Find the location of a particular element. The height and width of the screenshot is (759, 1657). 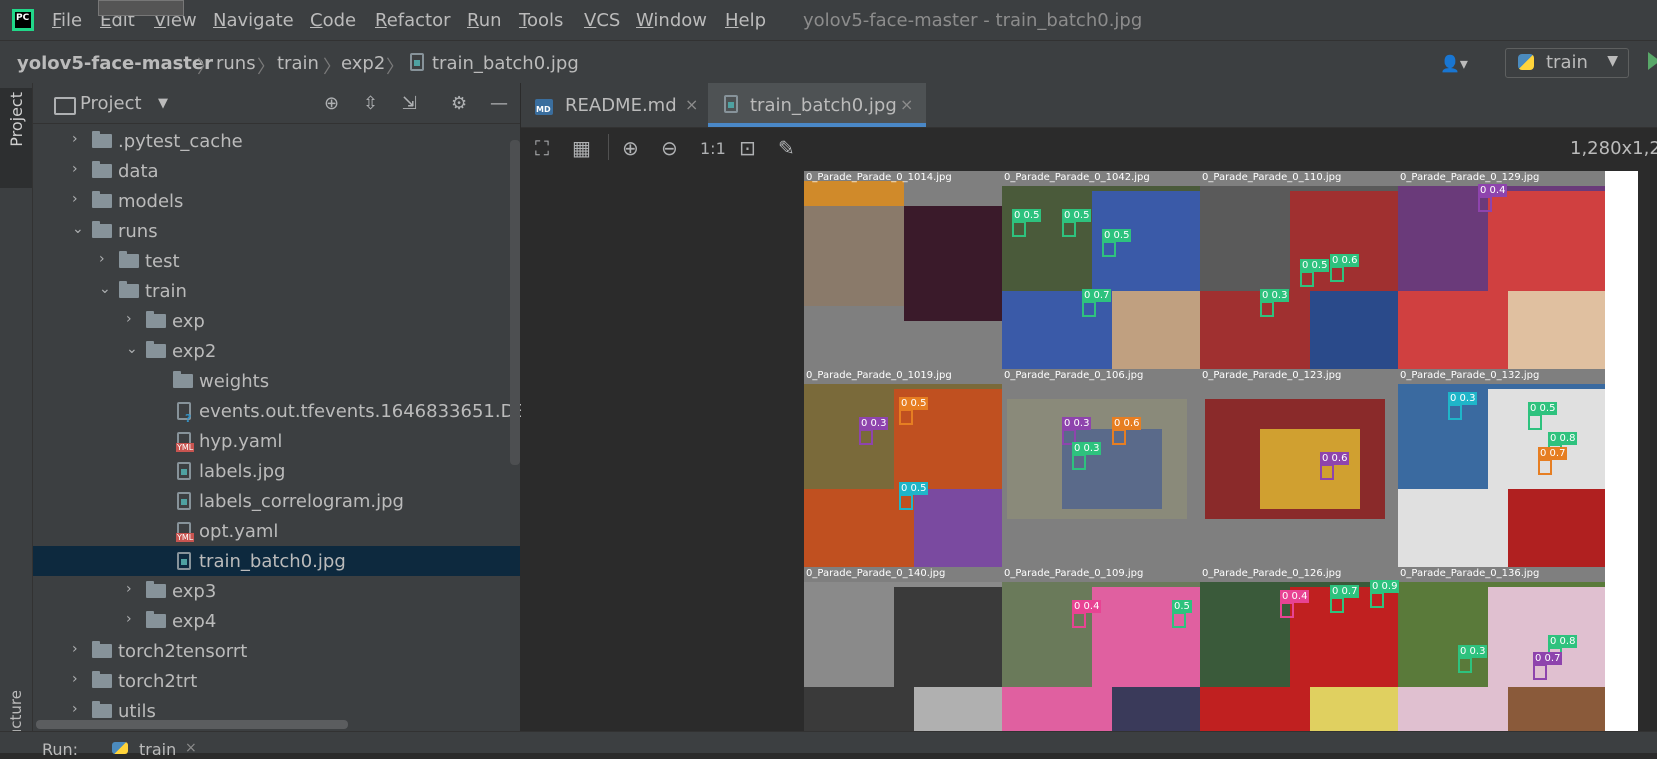

color-picker-icon: ✎ is located at coordinates (786, 148).